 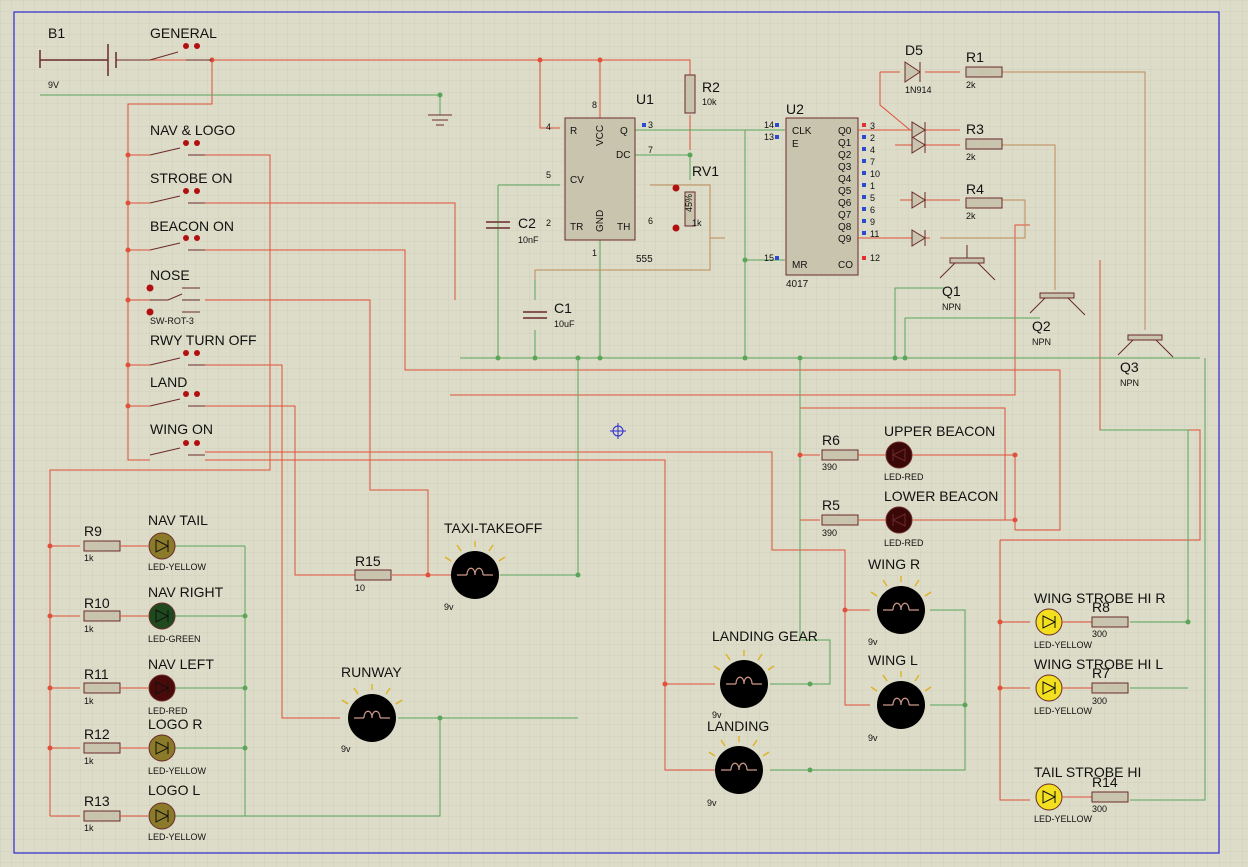 What do you see at coordinates (360, 588) in the screenshot?
I see `svg-text: 10` at bounding box center [360, 588].